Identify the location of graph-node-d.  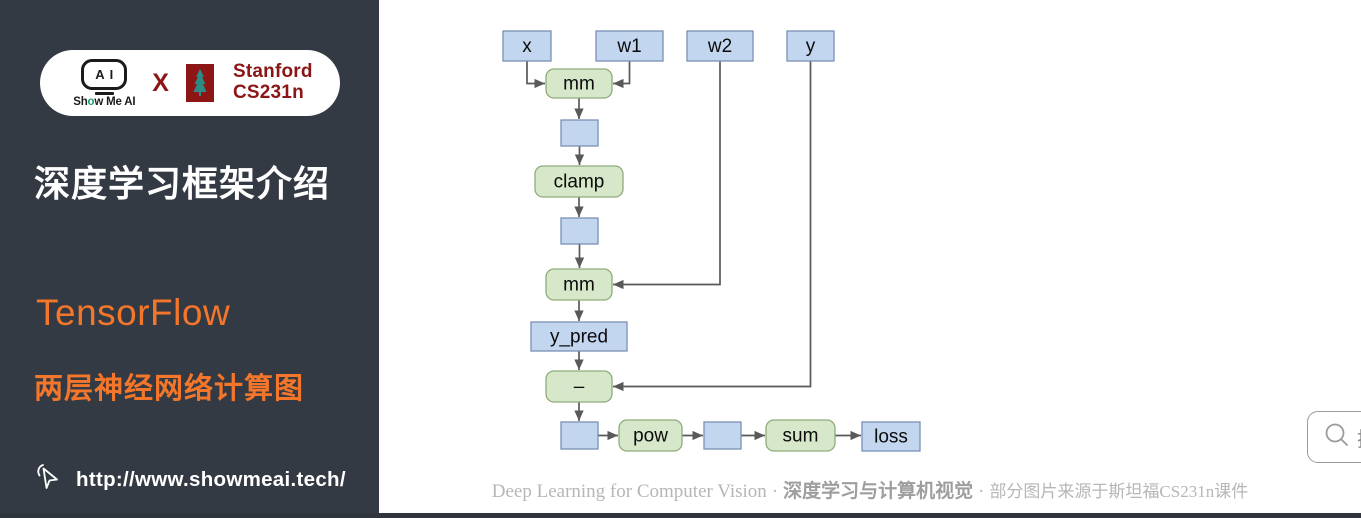
(579, 435).